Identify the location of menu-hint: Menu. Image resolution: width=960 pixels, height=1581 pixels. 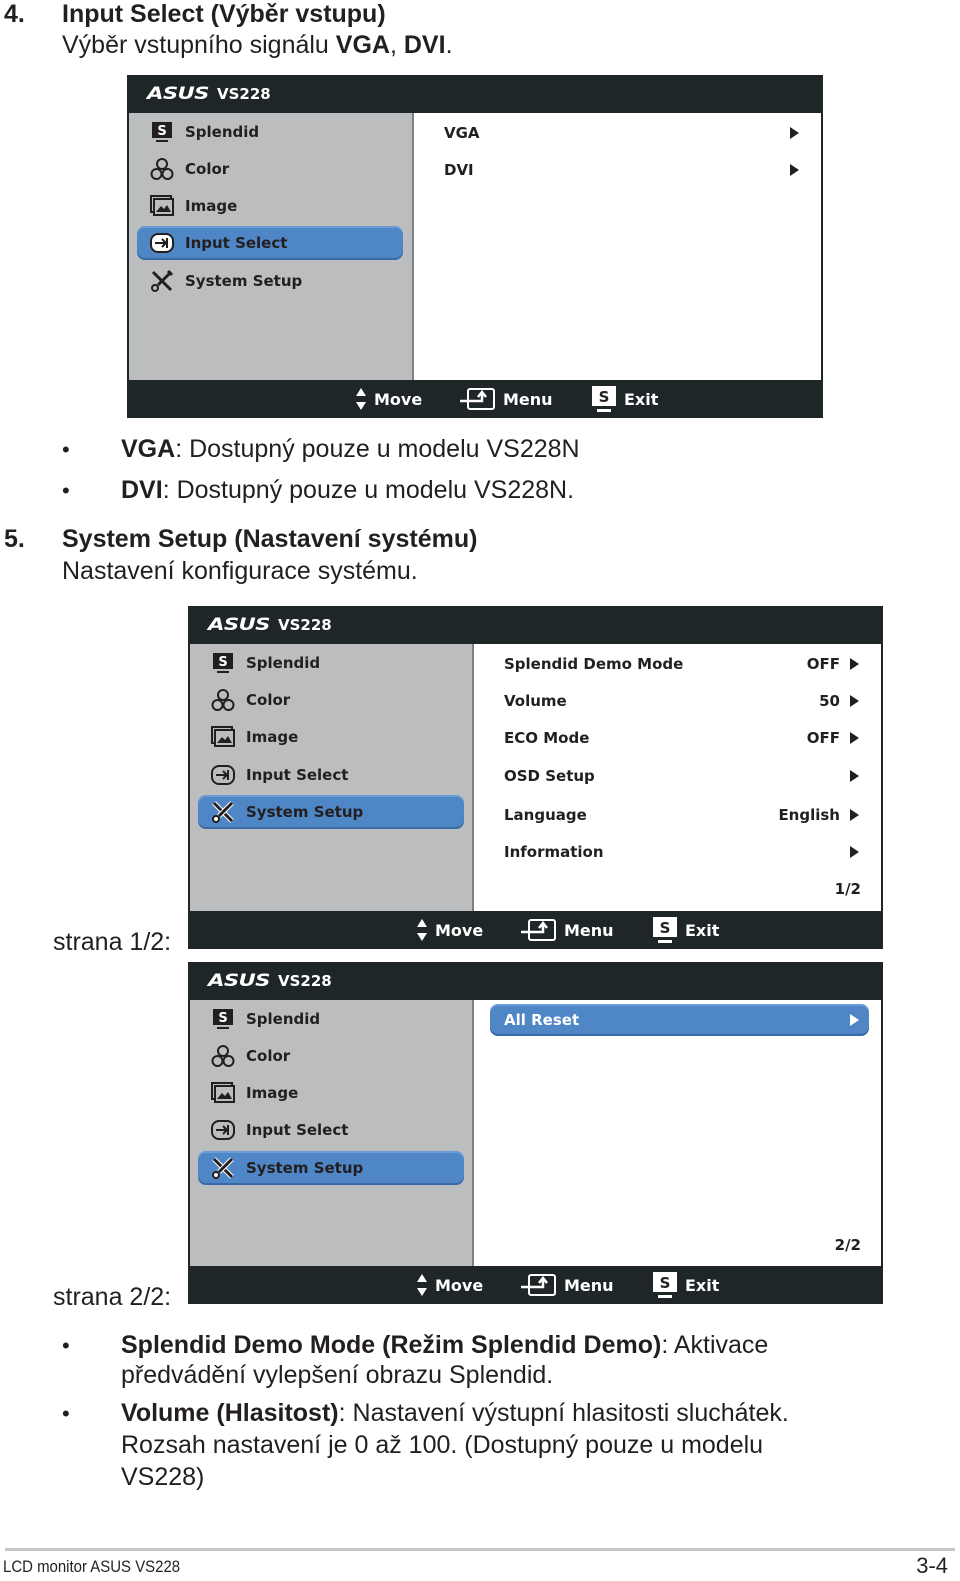
(567, 1285).